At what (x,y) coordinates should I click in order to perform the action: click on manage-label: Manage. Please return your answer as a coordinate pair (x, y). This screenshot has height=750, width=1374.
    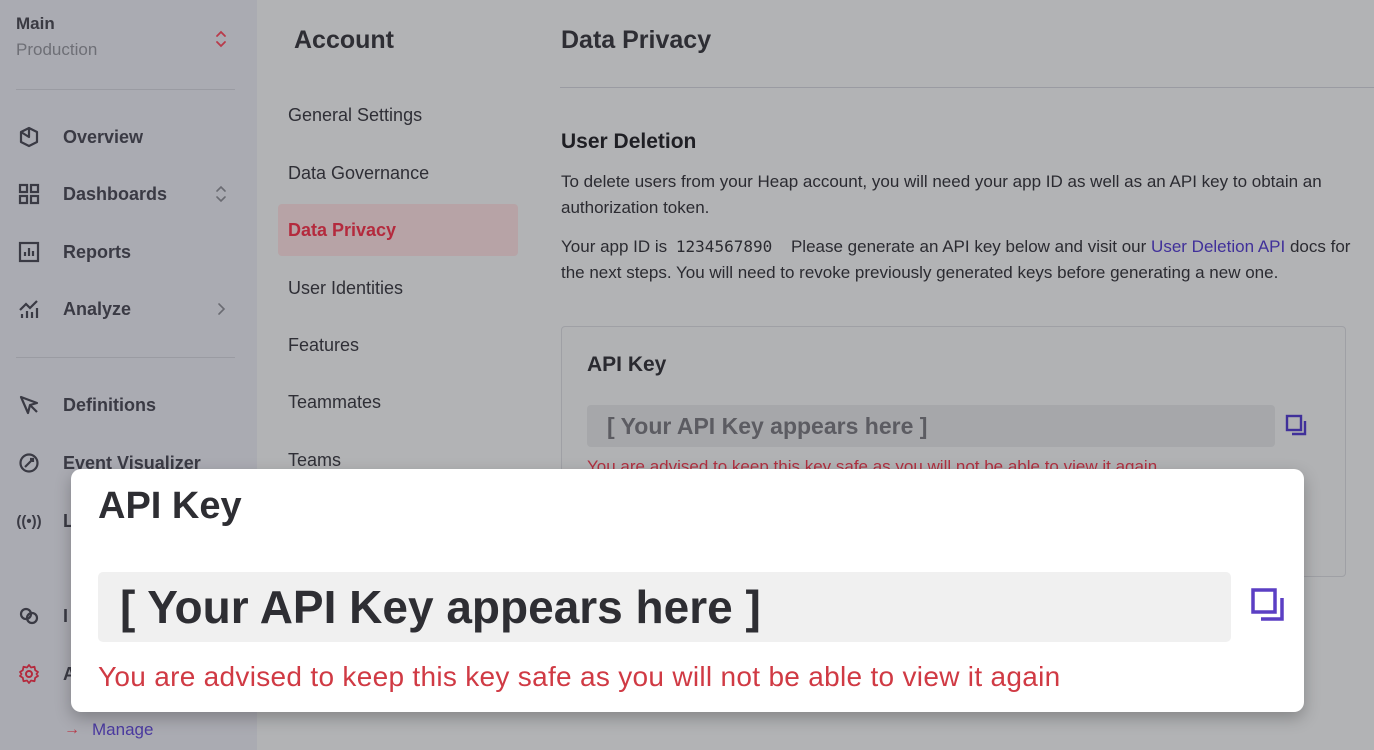
    Looking at the image, I should click on (123, 729).